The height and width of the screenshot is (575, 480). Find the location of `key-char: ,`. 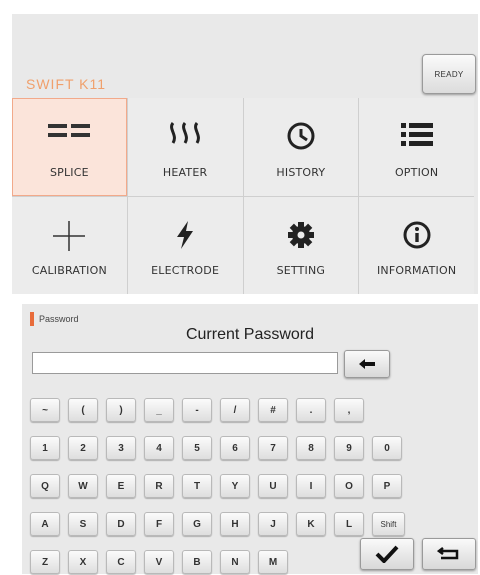

key-char: , is located at coordinates (349, 410).